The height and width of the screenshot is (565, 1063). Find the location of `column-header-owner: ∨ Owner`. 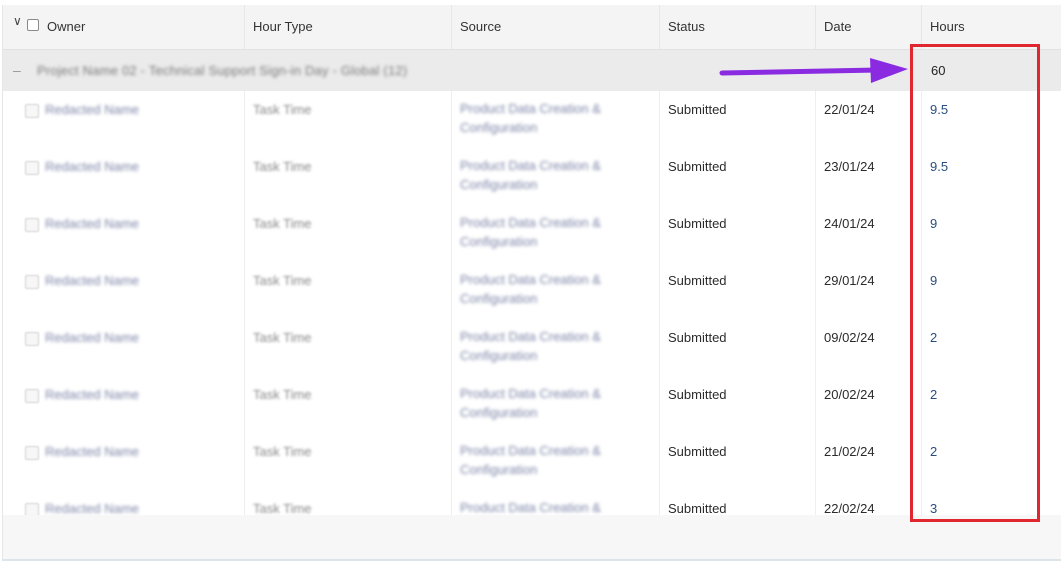

column-header-owner: ∨ Owner is located at coordinates (124, 27).